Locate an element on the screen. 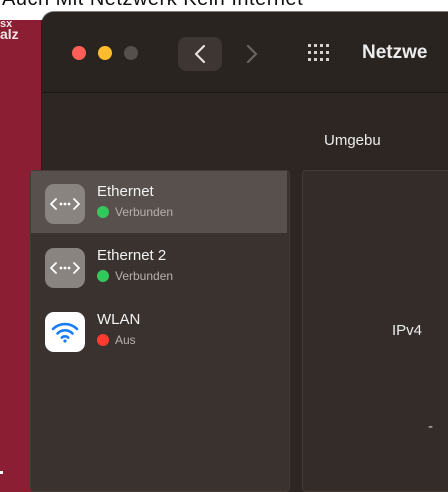  service-status: Aus is located at coordinates (125, 340).